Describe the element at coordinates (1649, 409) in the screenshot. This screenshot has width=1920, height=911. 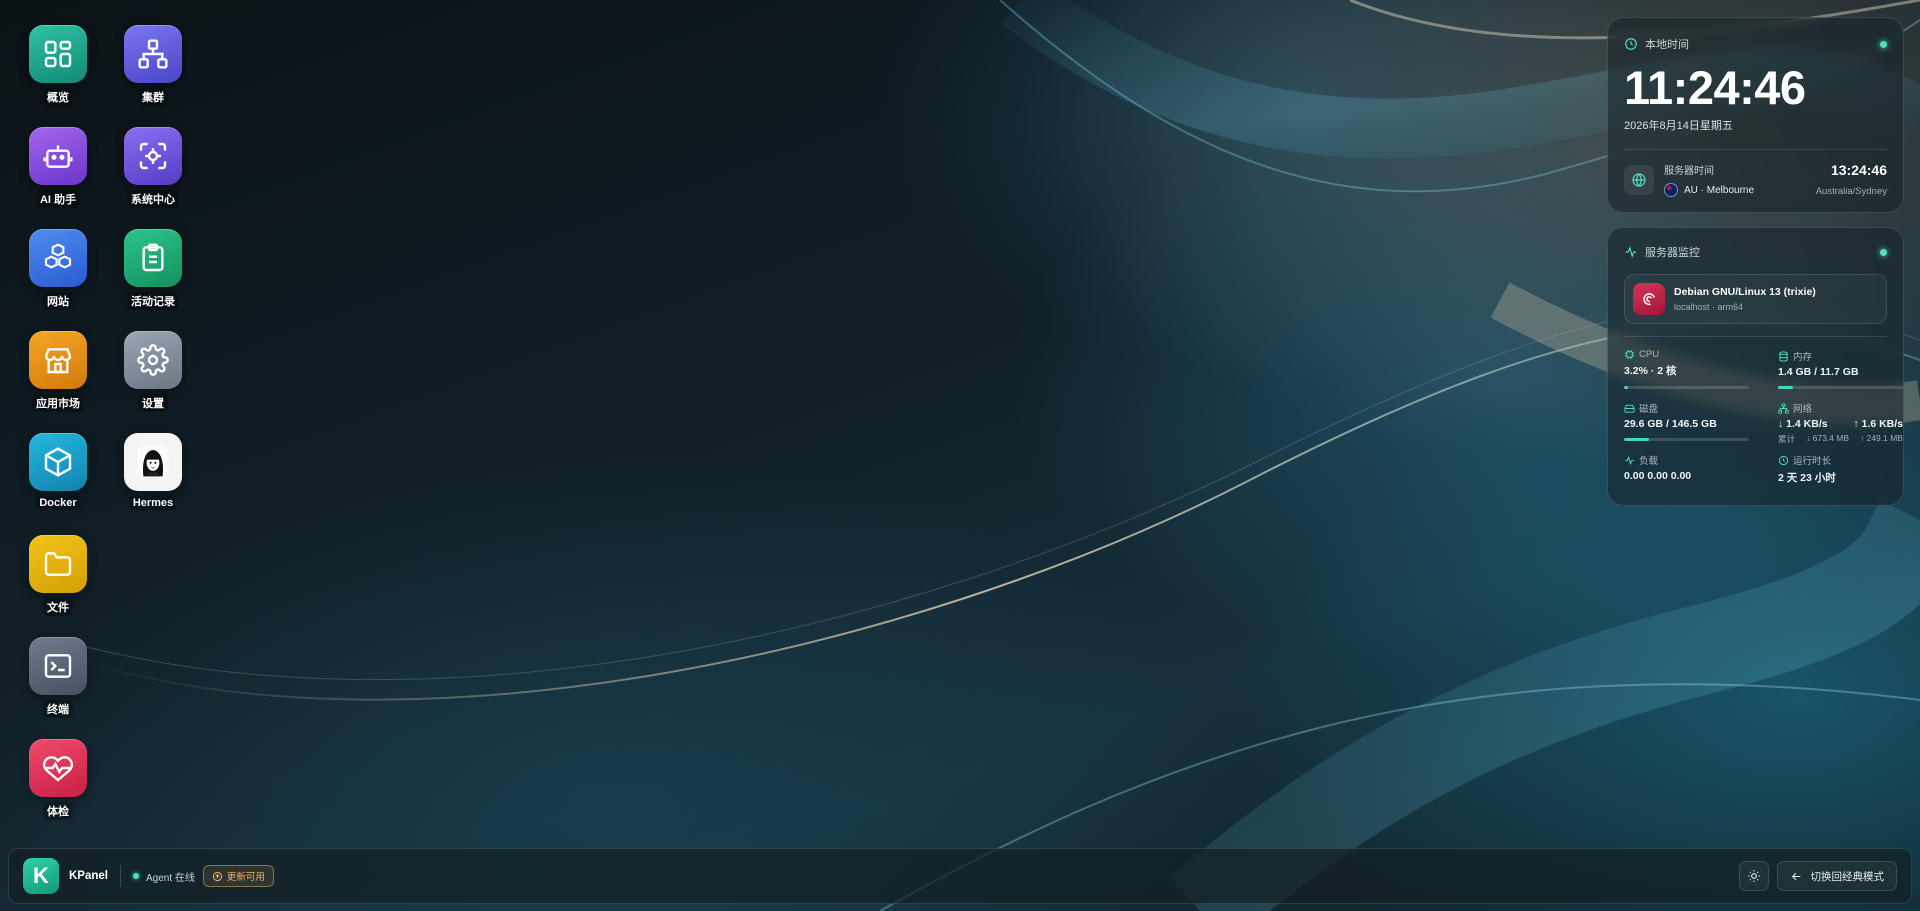
I see `disk-label: 磁盘` at that location.